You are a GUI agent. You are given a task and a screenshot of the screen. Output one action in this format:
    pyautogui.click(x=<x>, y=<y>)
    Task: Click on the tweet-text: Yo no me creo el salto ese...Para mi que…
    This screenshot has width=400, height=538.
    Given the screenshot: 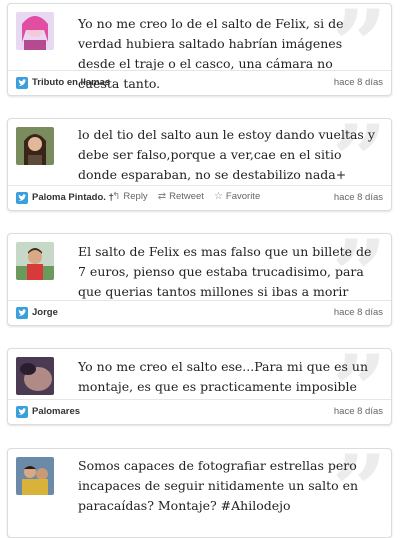 What is the action you would take?
    pyautogui.click(x=223, y=376)
    